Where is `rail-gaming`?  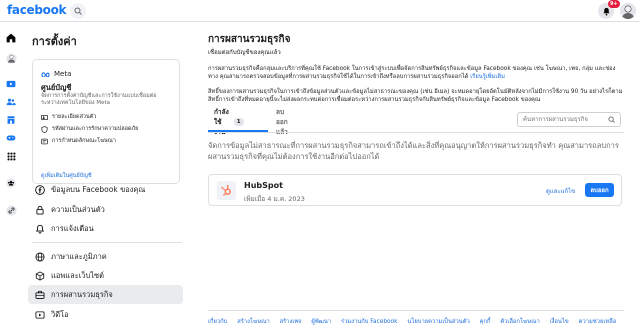 rail-gaming is located at coordinates (11, 138).